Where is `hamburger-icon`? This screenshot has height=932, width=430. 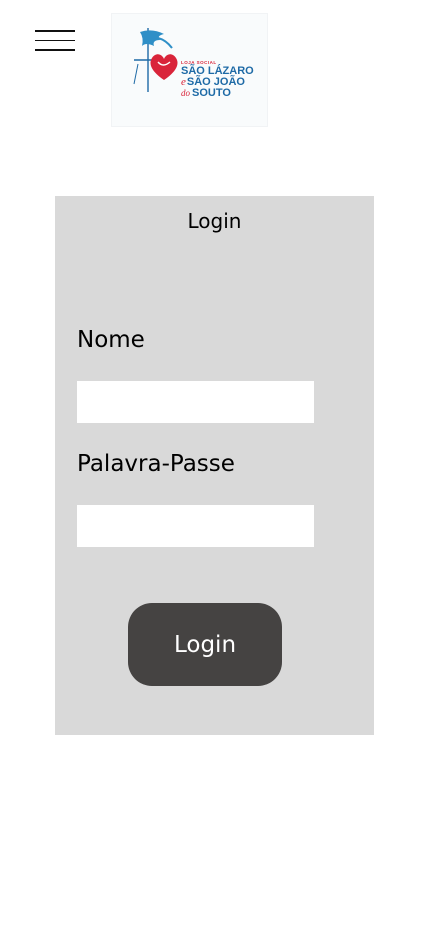 hamburger-icon is located at coordinates (55, 40).